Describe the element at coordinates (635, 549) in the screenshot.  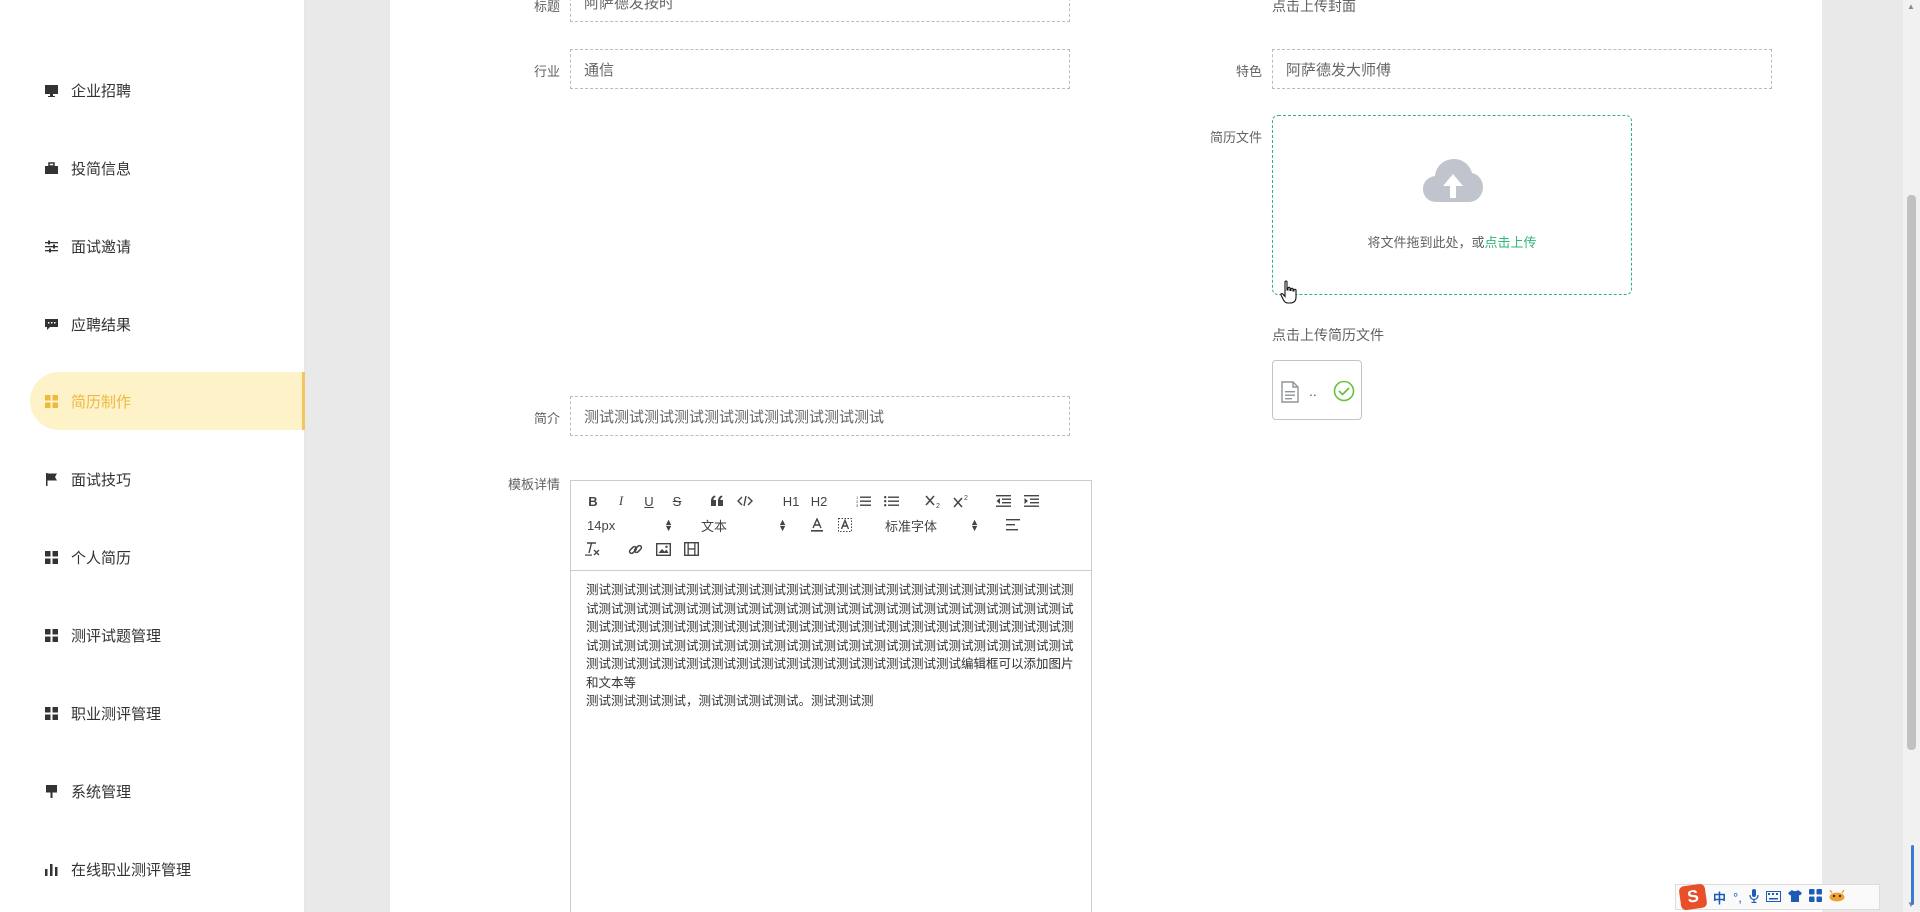
I see `link-icon` at that location.